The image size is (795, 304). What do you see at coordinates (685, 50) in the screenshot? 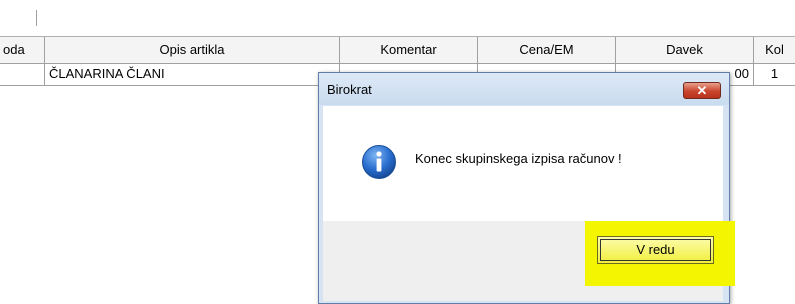
I see `column-header-davek: Davek` at bounding box center [685, 50].